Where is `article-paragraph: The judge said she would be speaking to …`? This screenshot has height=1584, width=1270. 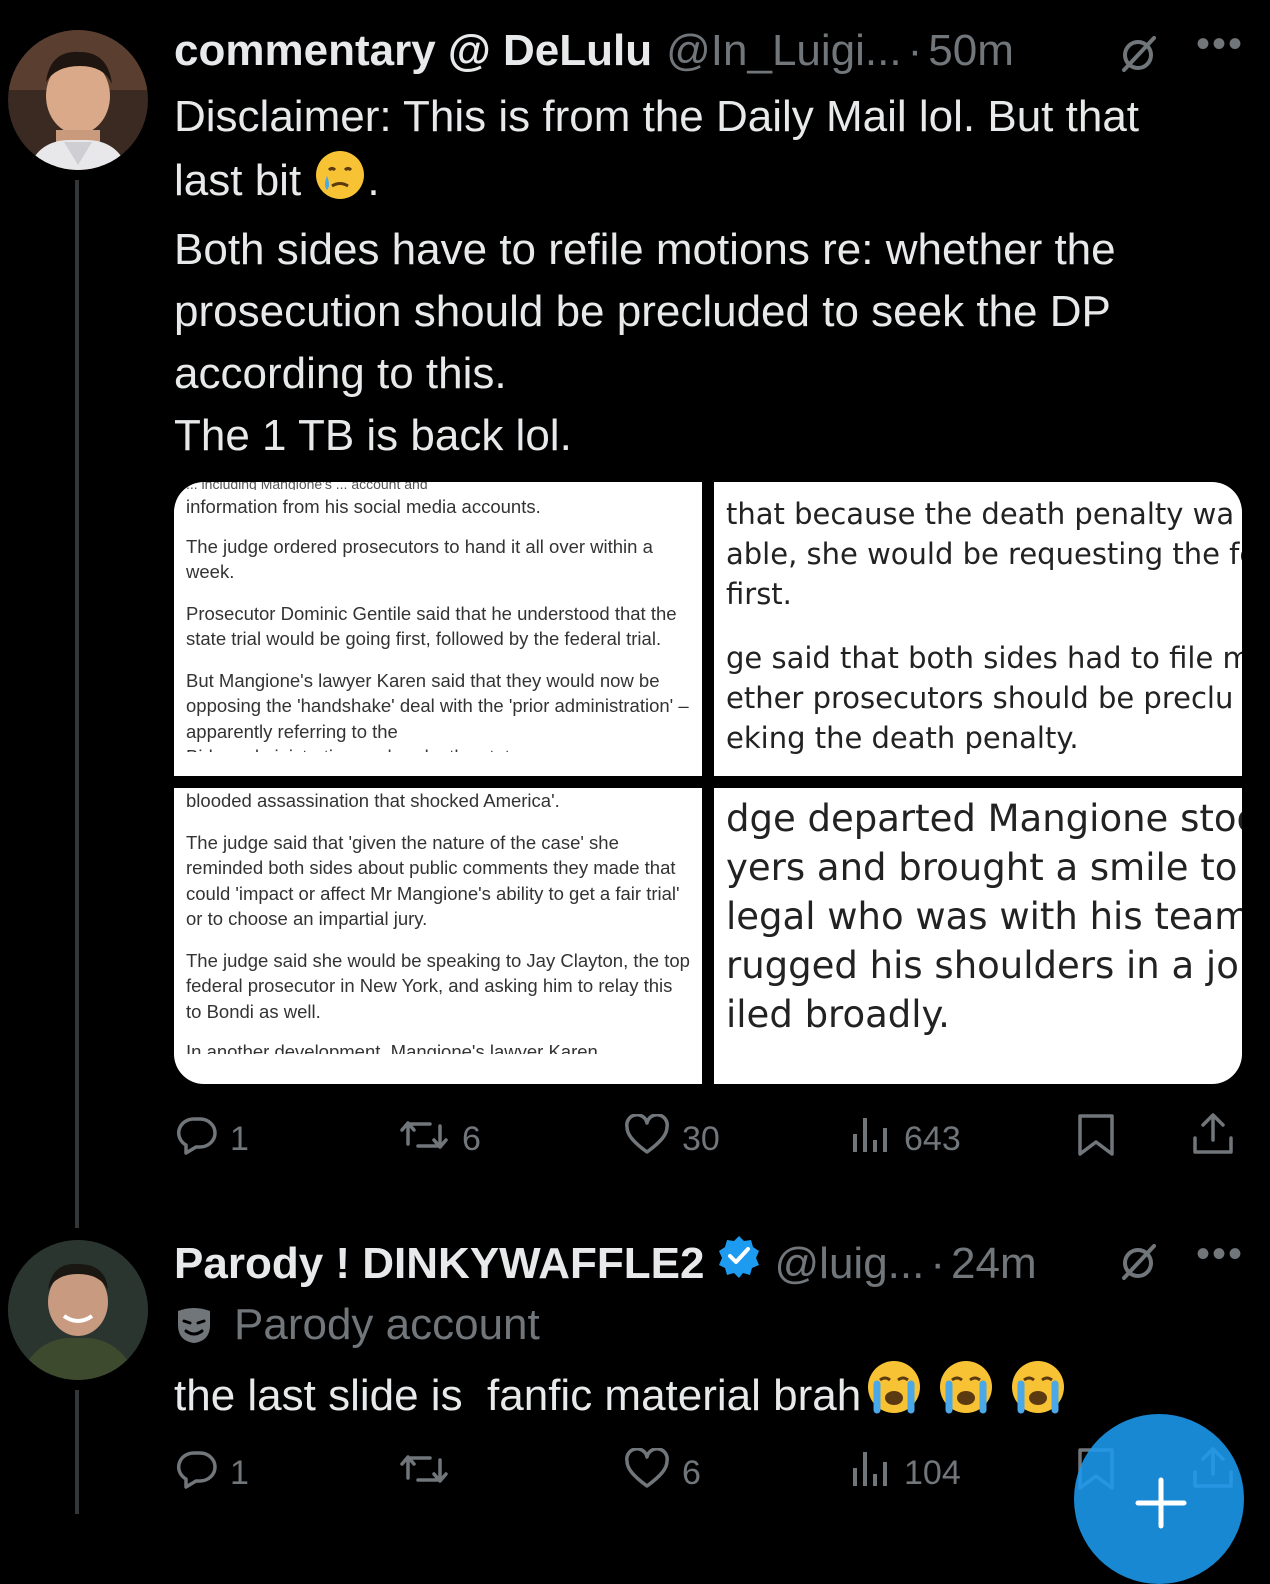
article-paragraph: The judge said she would be speaking to … is located at coordinates (438, 985).